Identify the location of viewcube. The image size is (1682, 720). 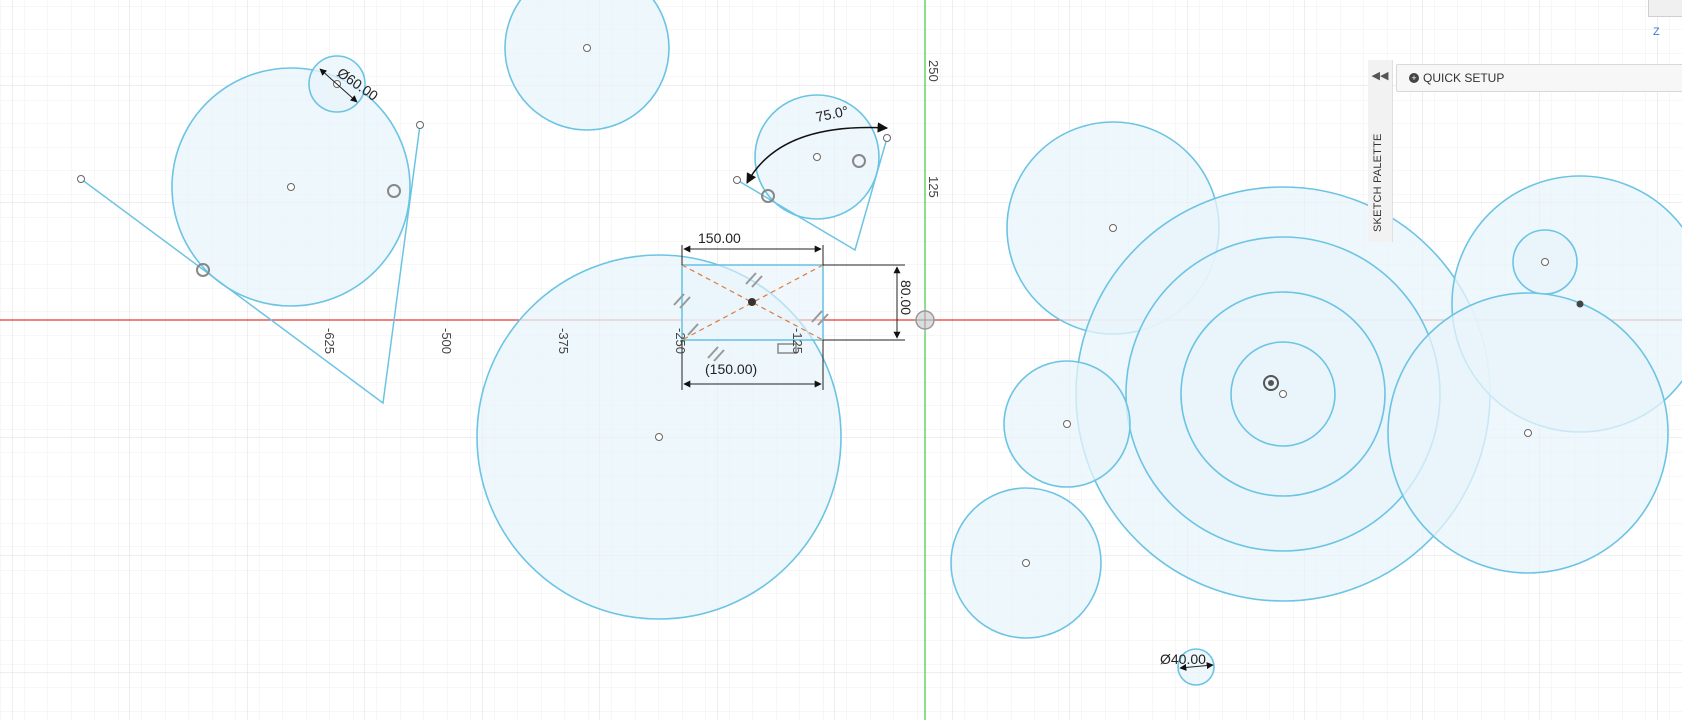
(1665, 8).